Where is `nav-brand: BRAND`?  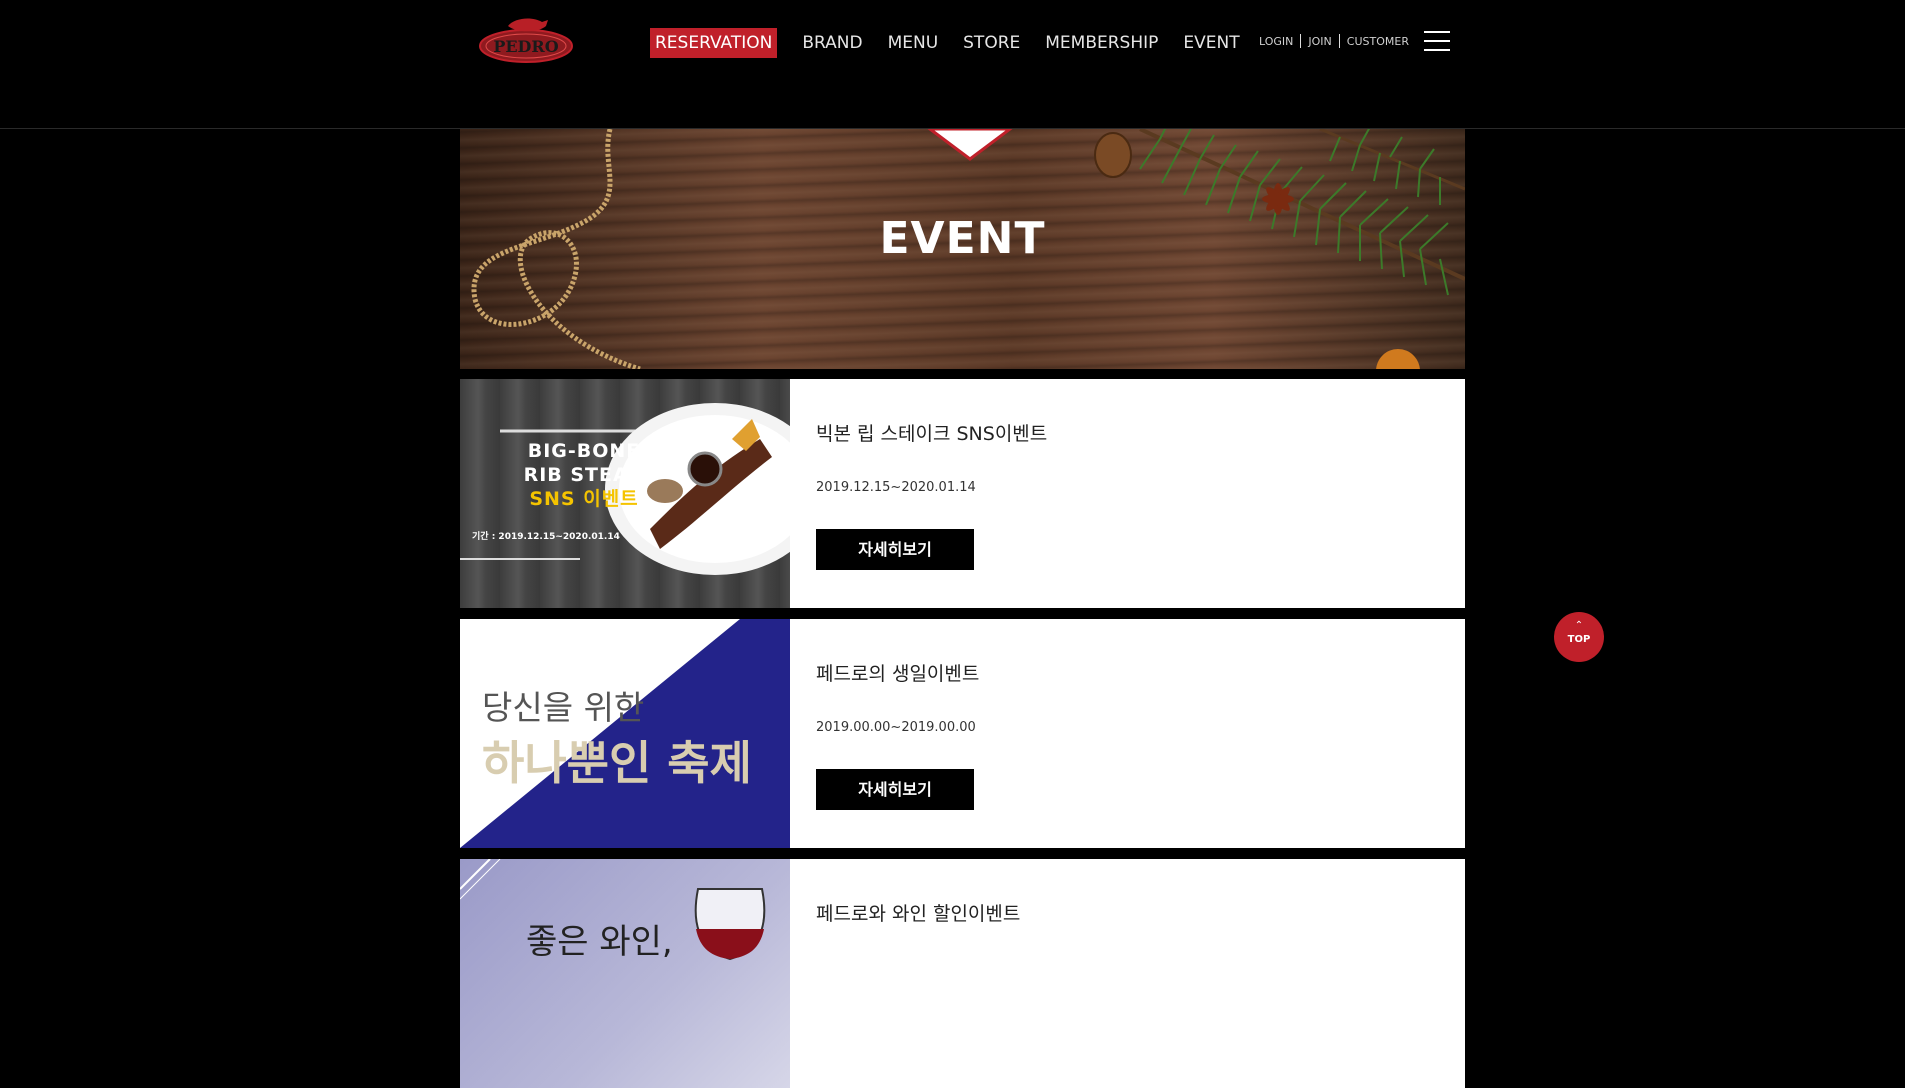 nav-brand: BRAND is located at coordinates (832, 43).